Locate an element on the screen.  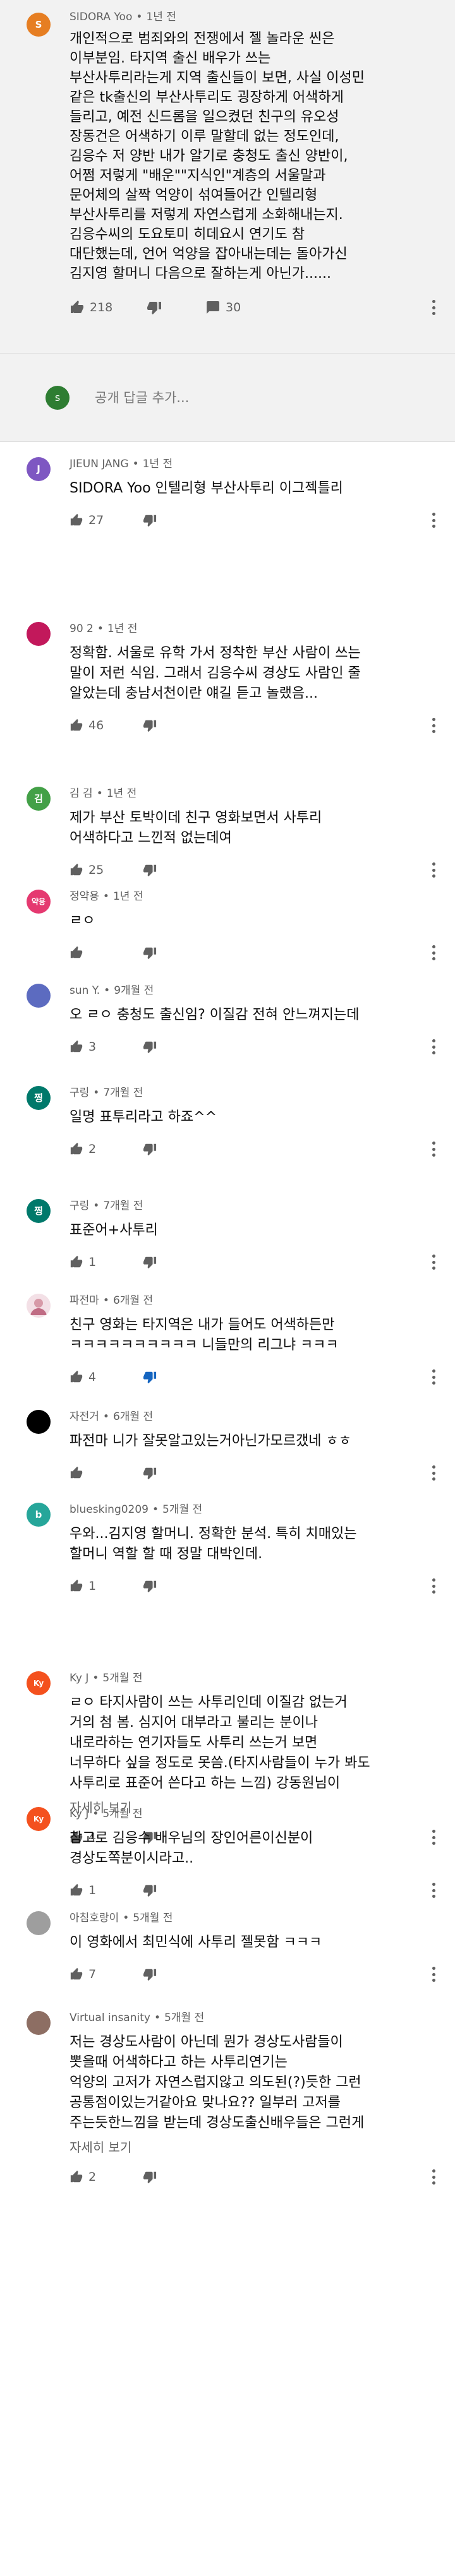
comment-author: Virtual insanity is located at coordinates (110, 2018).